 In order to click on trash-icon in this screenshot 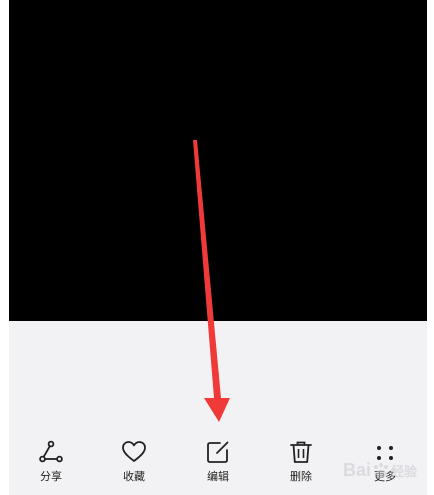, I will do `click(301, 452)`.